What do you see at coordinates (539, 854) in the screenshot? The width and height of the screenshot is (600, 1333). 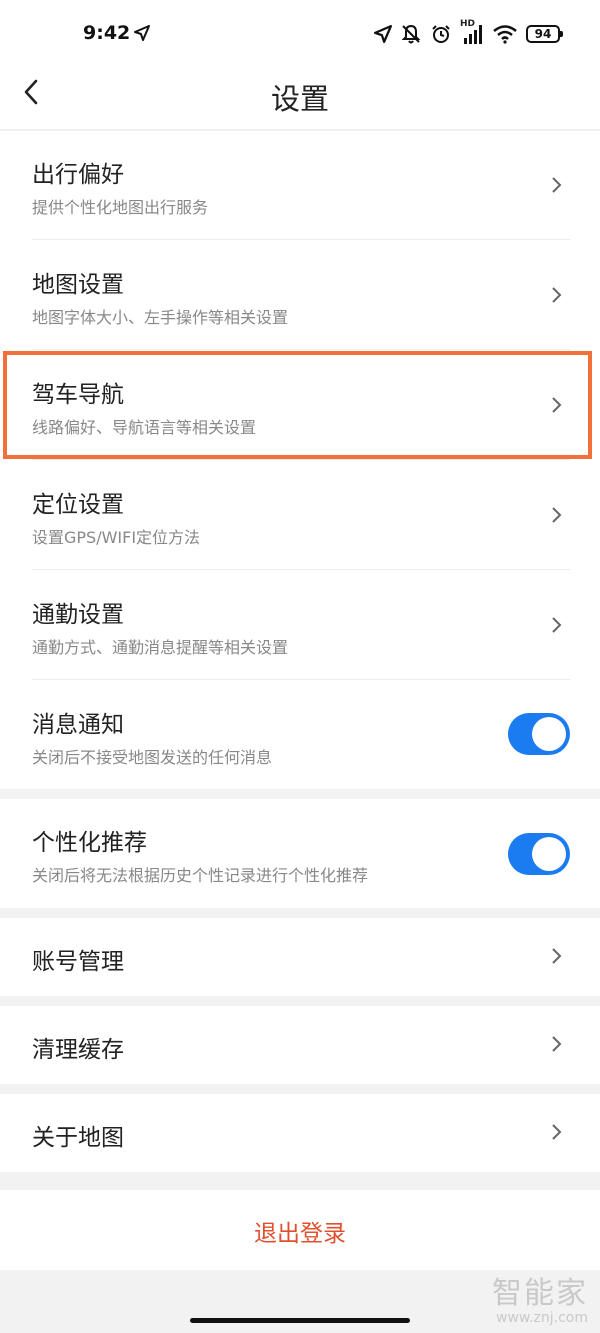 I see `personalization-toggle` at bounding box center [539, 854].